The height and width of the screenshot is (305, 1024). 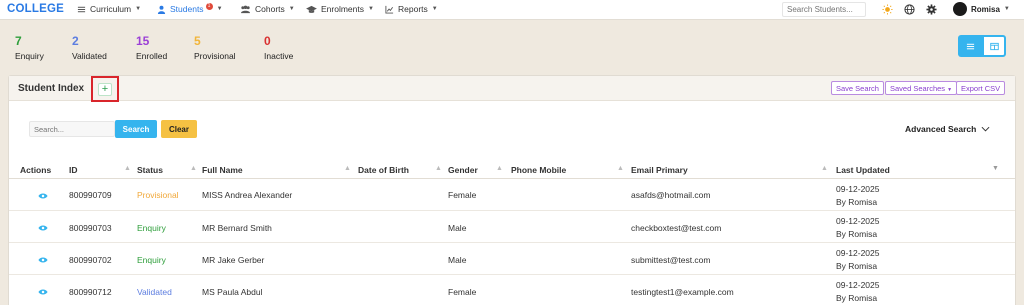 What do you see at coordinates (994, 46) in the screenshot?
I see `grid-view-button` at bounding box center [994, 46].